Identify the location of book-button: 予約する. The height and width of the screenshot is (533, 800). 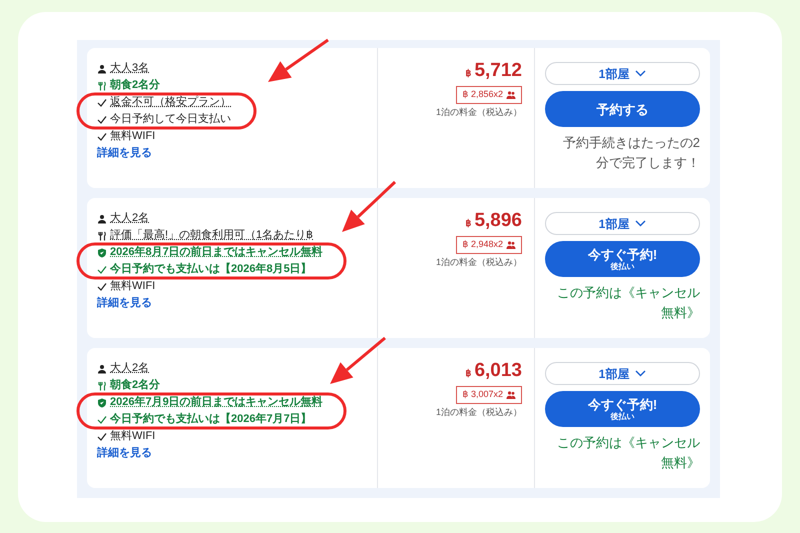
(622, 109).